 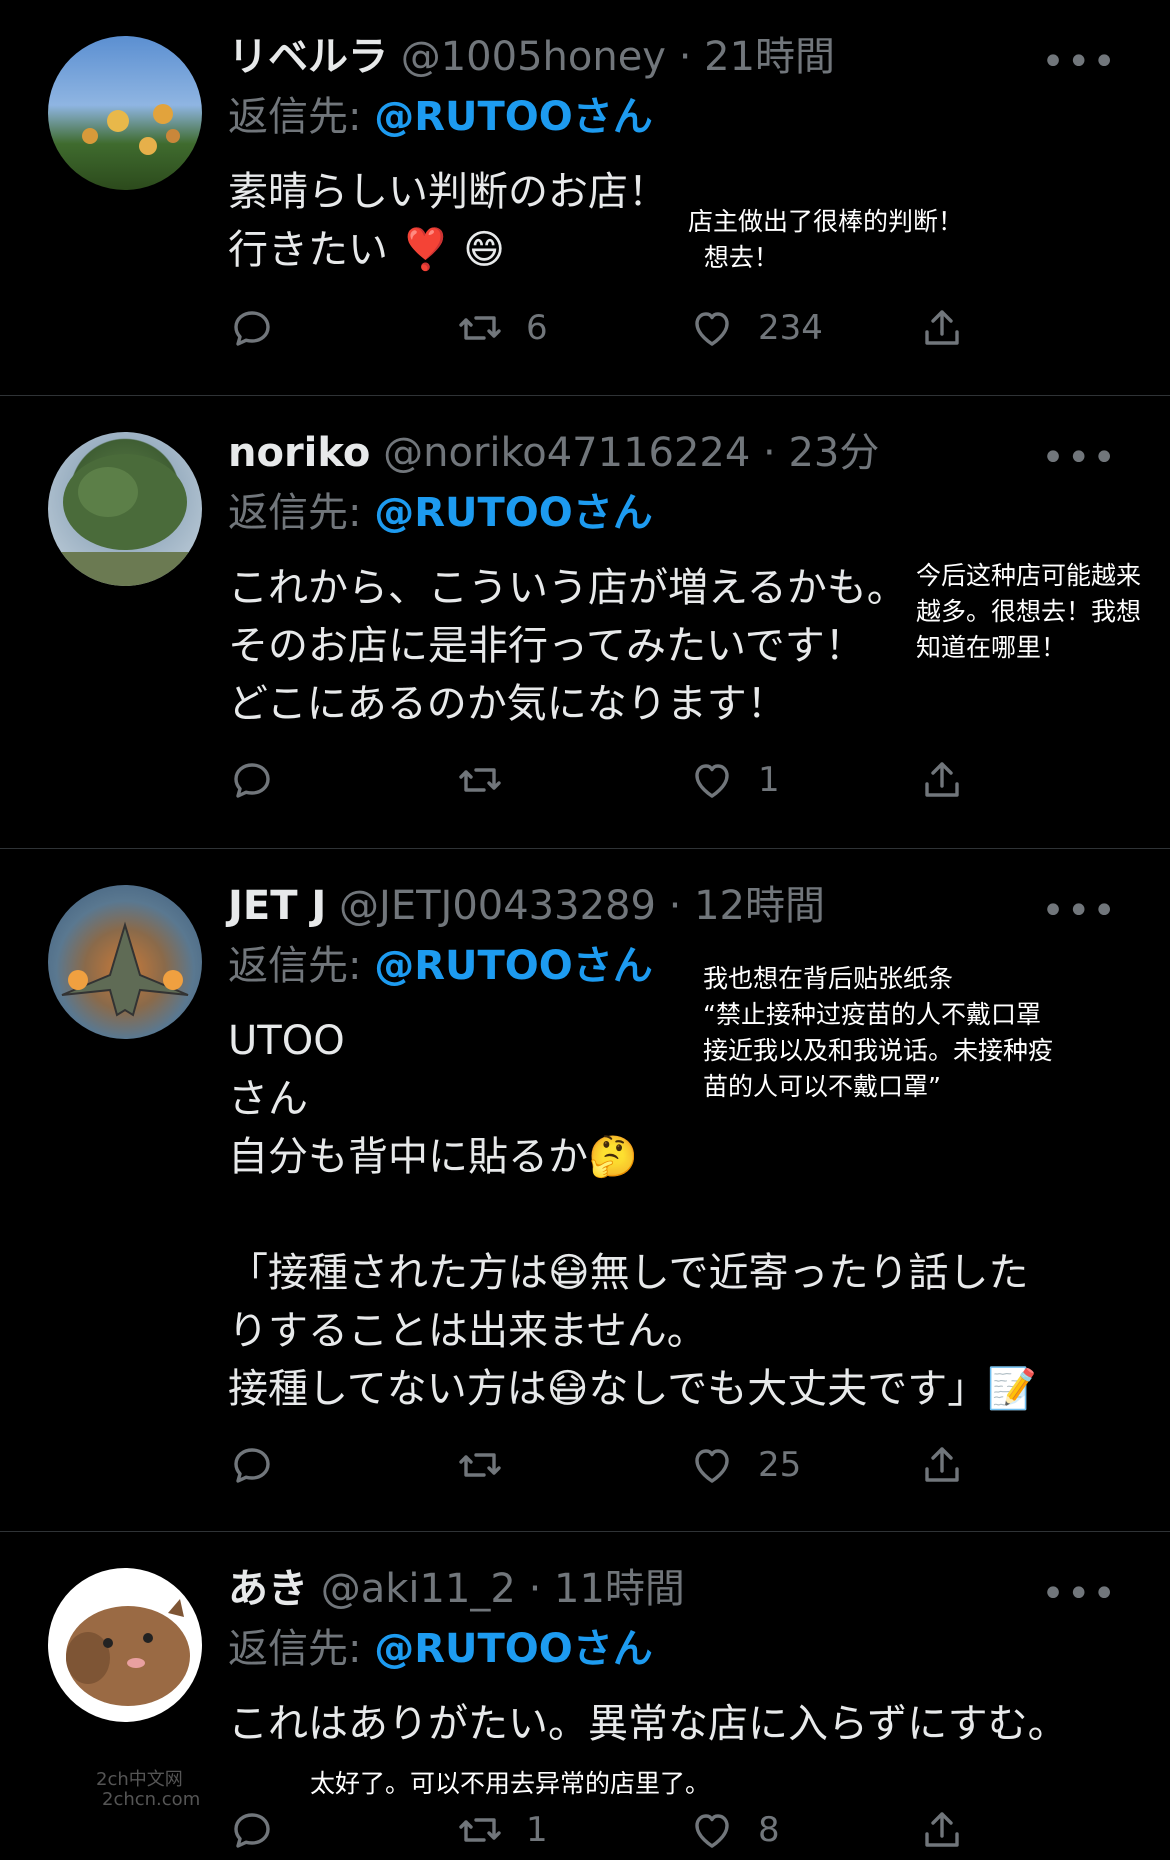 I want to click on translation-note: 店主做出了很棒的判断！ 想去！, so click(x=826, y=239).